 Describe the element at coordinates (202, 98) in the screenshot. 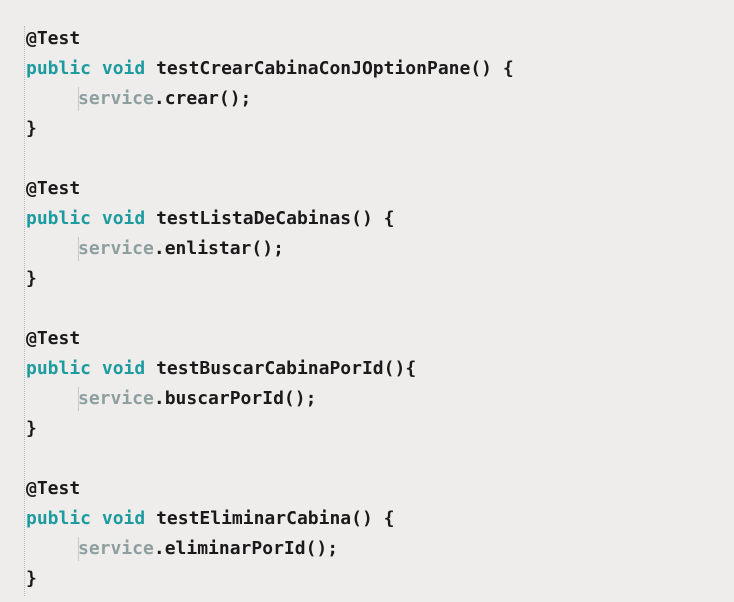

I see `method-call: .crear();` at that location.